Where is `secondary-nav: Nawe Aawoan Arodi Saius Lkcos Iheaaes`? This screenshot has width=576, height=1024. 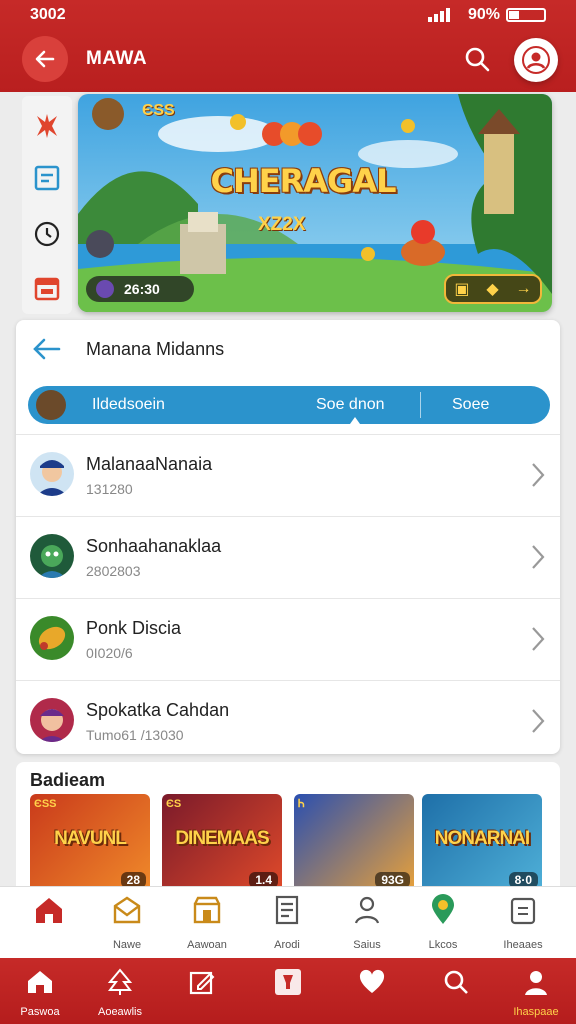 secondary-nav: Nawe Aawoan Arodi Saius Lkcos Iheaaes is located at coordinates (288, 922).